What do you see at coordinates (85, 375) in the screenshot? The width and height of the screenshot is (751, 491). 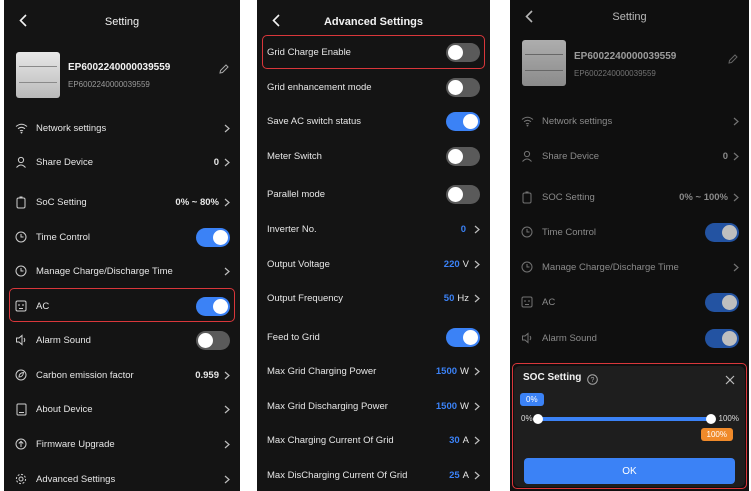 I see `setting-label: Carbon emission factor` at bounding box center [85, 375].